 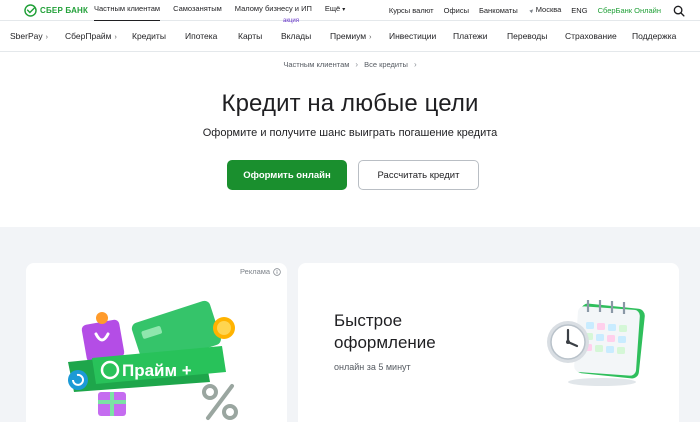 I want to click on nav-sberpay-label: SberPay, so click(x=26, y=36).